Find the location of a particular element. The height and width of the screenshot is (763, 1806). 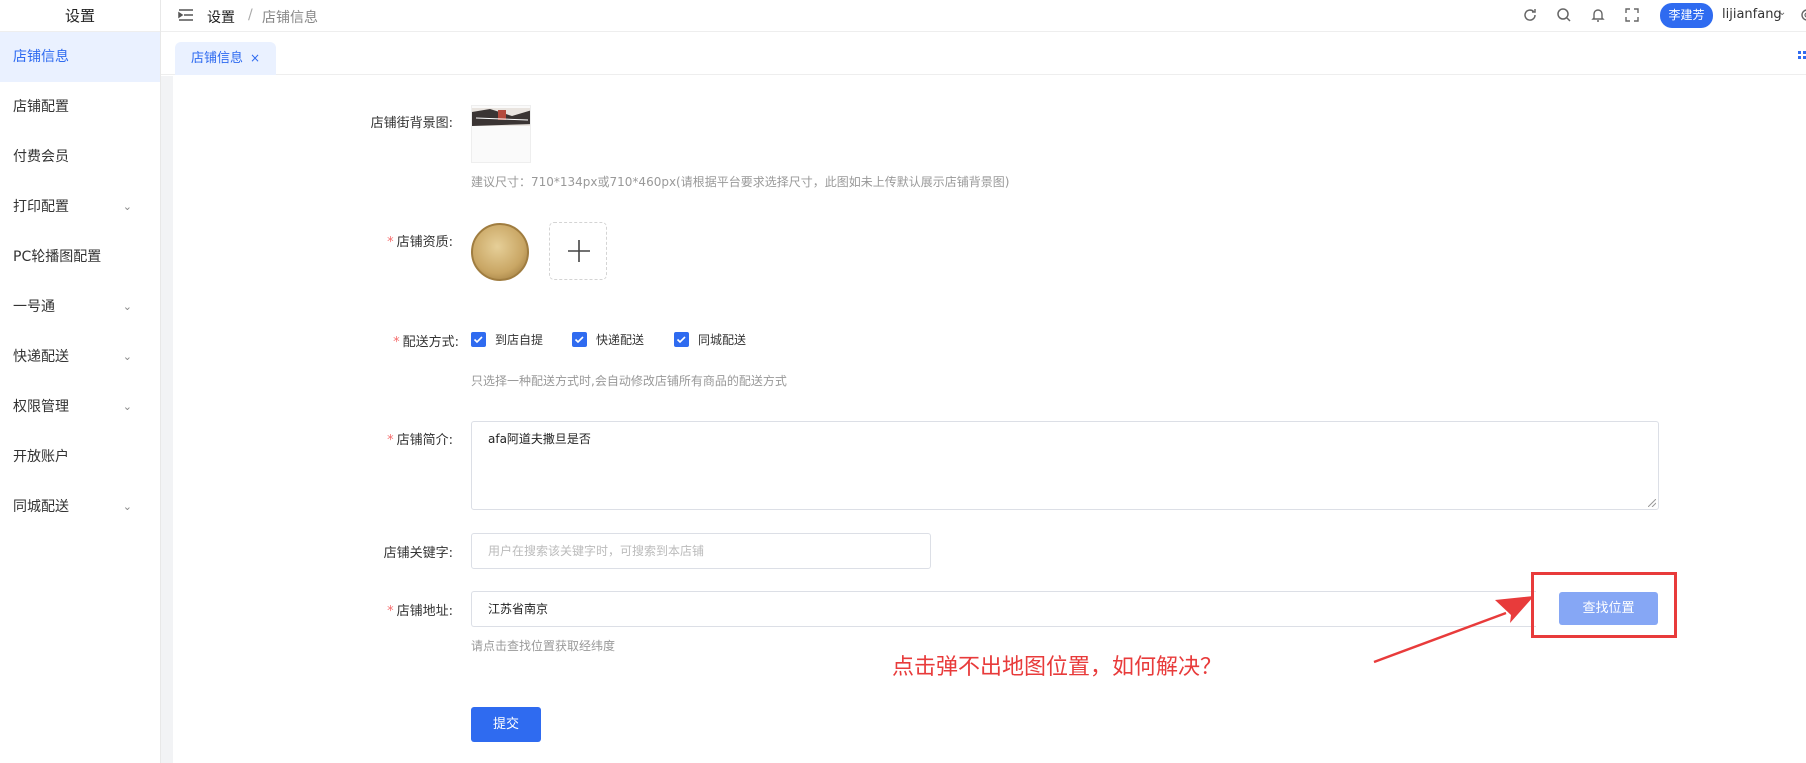

sidebar-item-label: 同城配送 is located at coordinates (41, 507).